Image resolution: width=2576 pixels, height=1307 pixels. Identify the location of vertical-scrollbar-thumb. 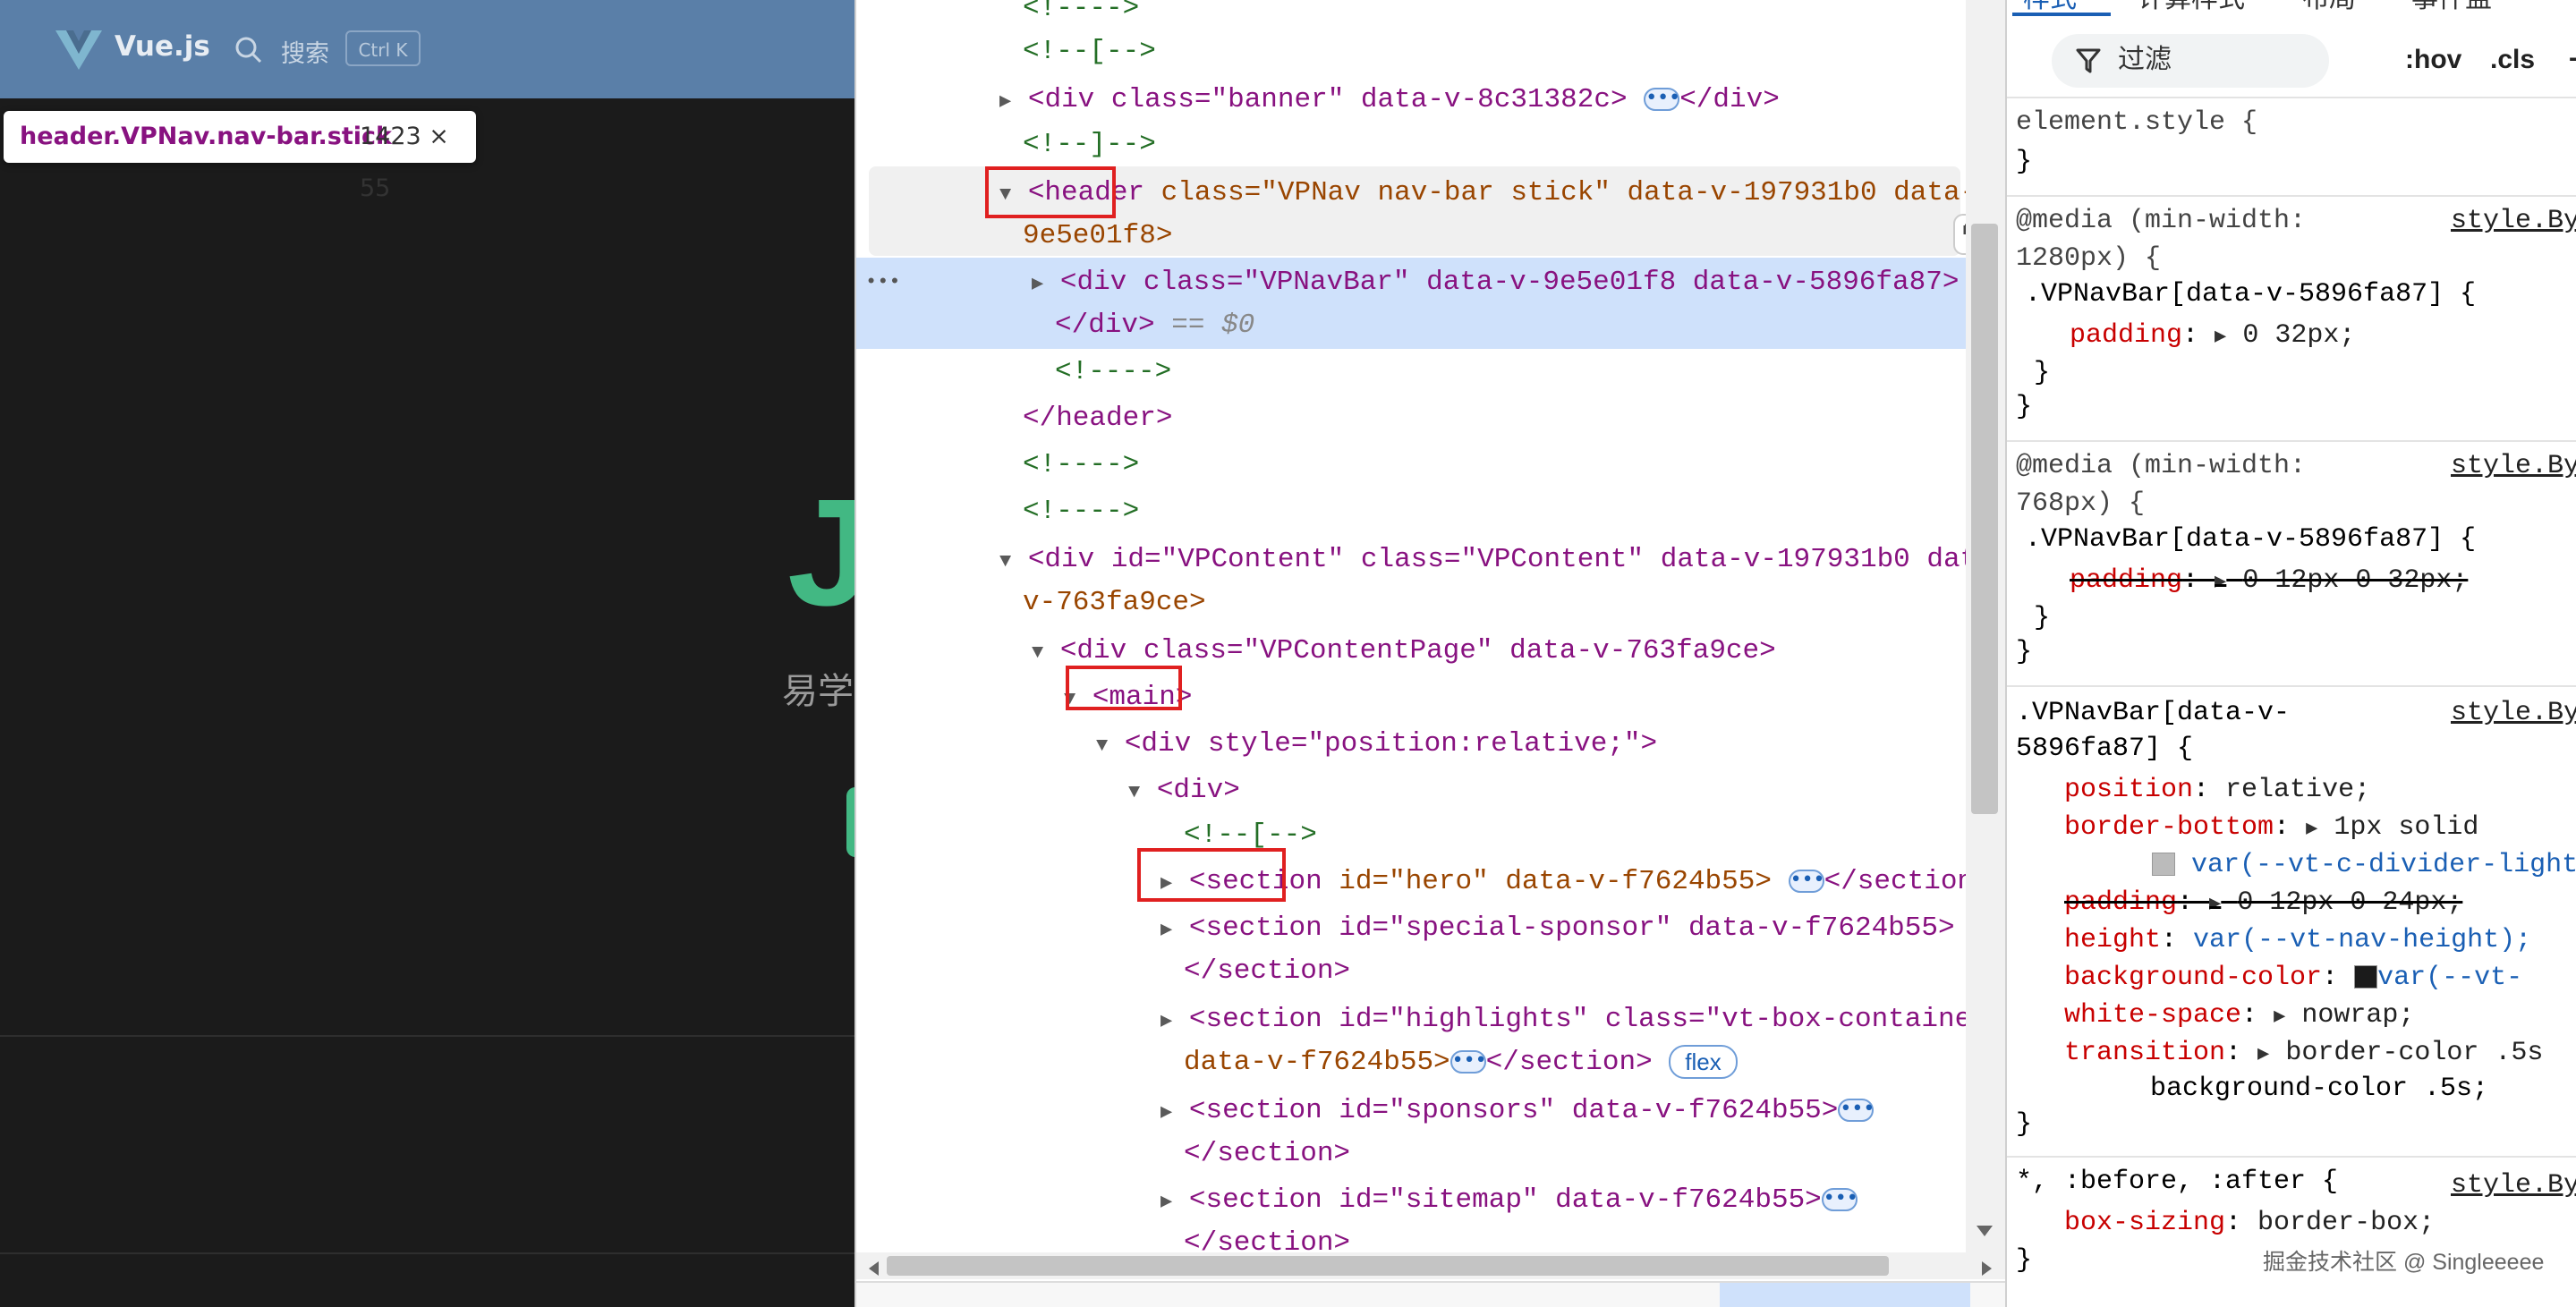
(1984, 519).